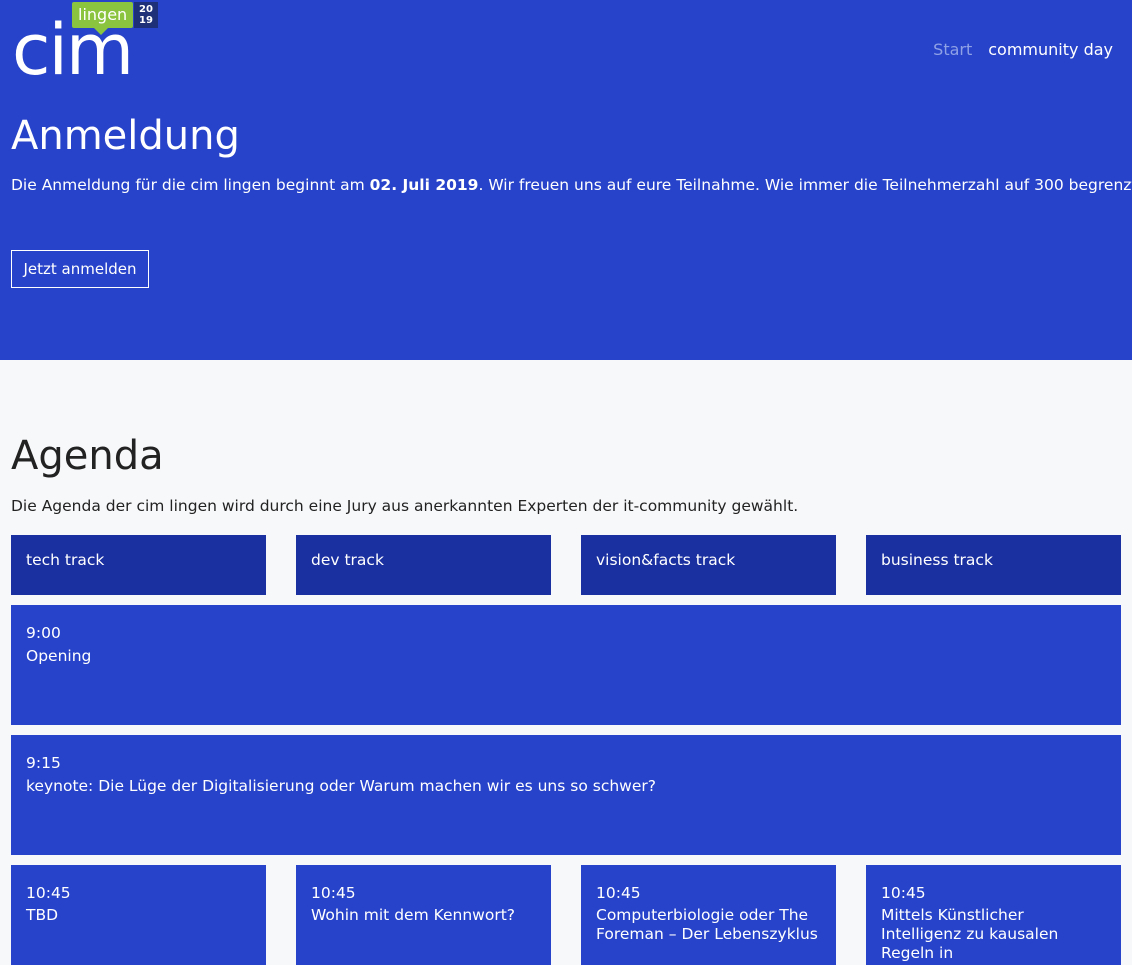  I want to click on slot-time: 9:15, so click(43, 763).